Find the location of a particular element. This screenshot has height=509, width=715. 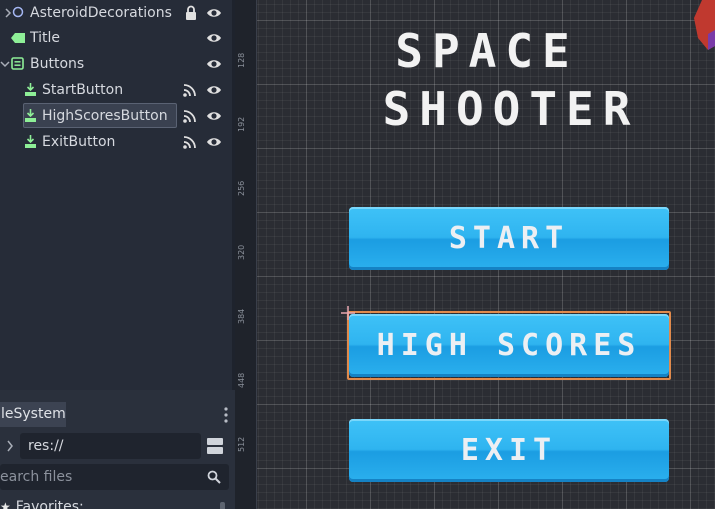

path-row: res:// is located at coordinates (117, 446).